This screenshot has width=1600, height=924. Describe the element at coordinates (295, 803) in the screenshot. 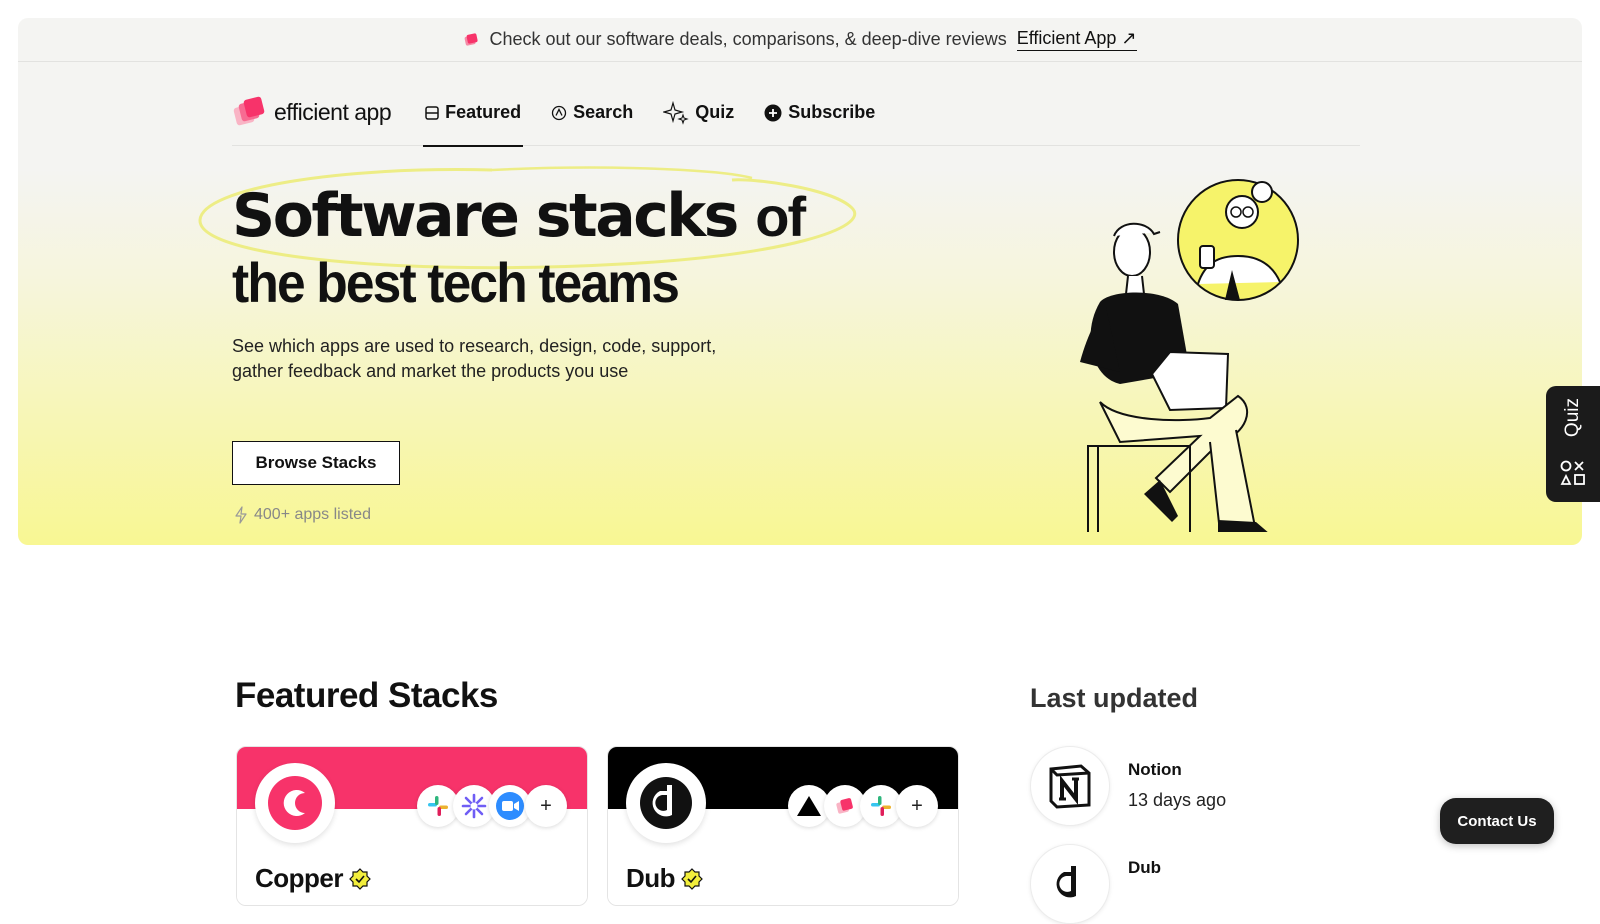

I see `copper-logo-icon` at that location.